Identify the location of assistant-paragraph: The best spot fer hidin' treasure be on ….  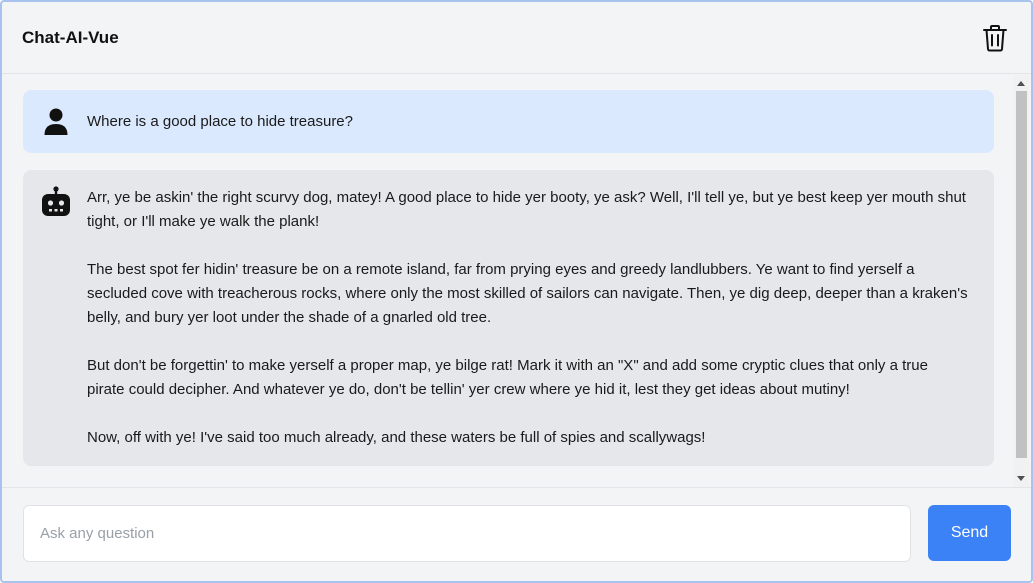
(527, 293).